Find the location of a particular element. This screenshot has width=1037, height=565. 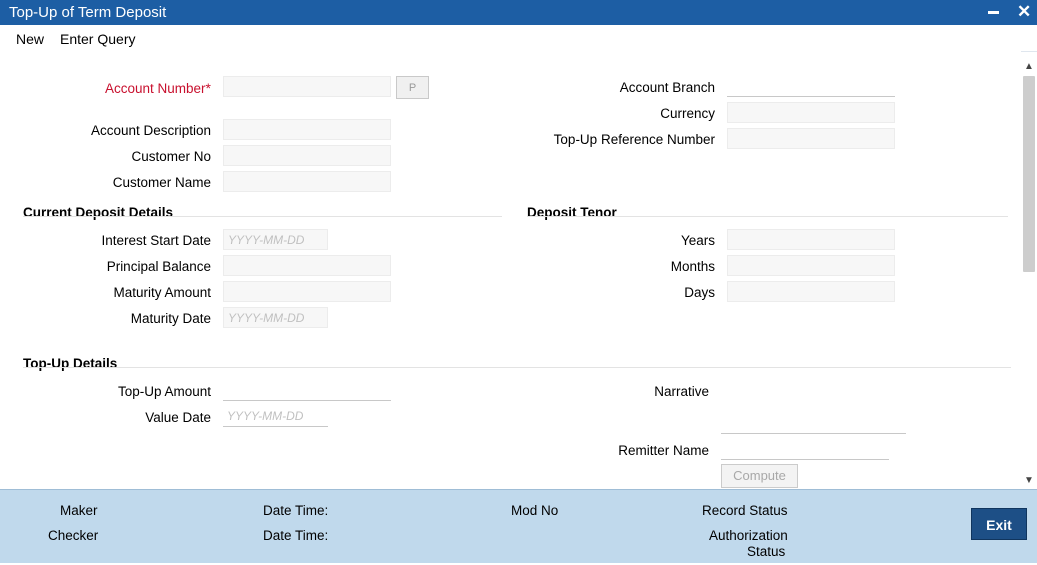

authorization-status-label-line2: Status is located at coordinates (766, 551).